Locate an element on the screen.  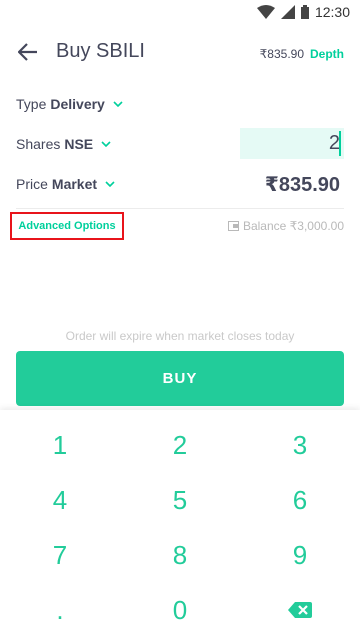
shares-label: Shares is located at coordinates (38, 144).